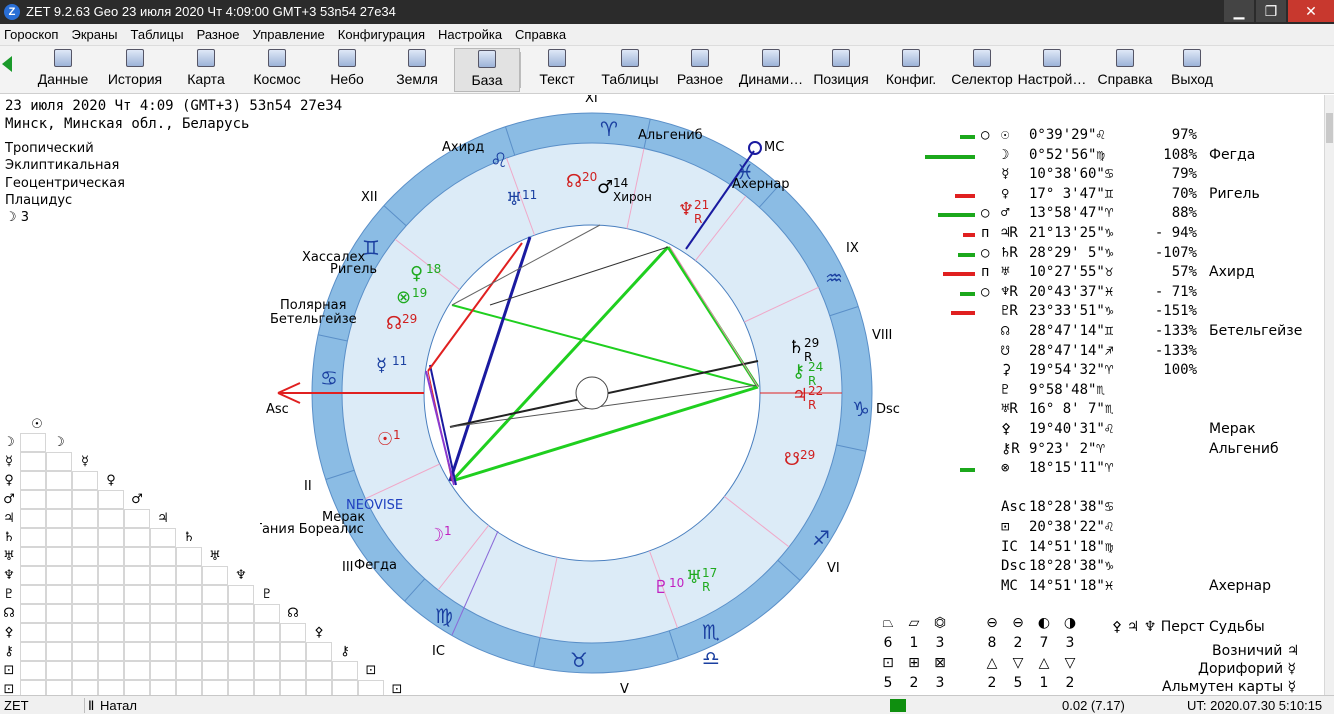  What do you see at coordinates (470, 34) in the screenshot?
I see `menu-6: Настройка` at bounding box center [470, 34].